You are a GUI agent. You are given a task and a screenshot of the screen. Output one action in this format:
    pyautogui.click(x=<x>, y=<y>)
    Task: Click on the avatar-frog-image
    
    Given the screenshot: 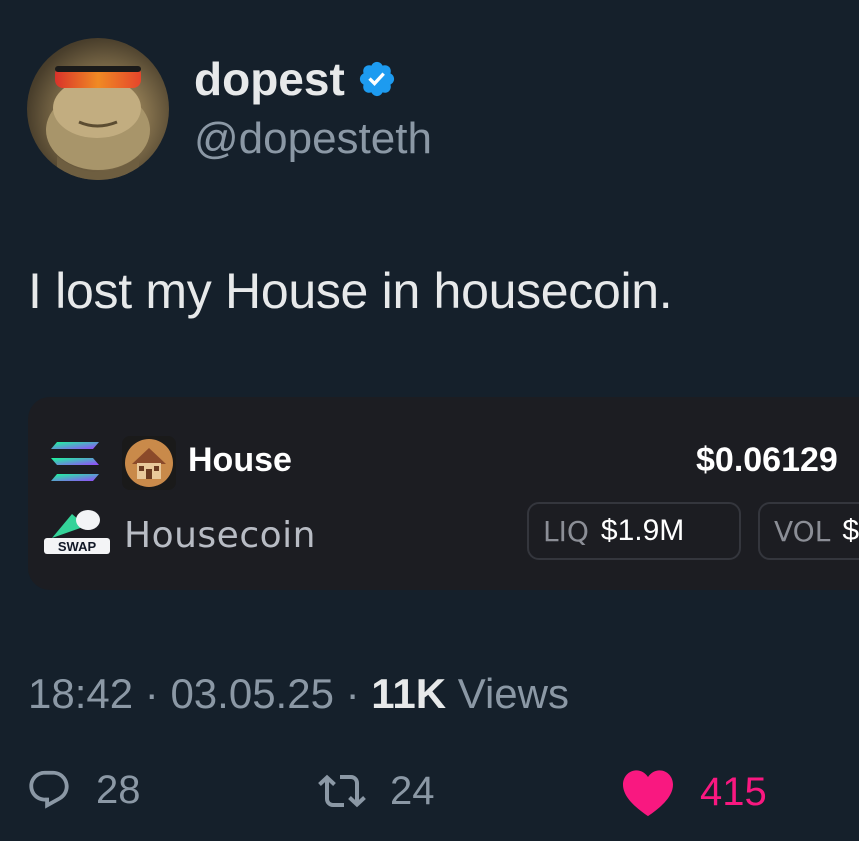 What is the action you would take?
    pyautogui.click(x=98, y=123)
    